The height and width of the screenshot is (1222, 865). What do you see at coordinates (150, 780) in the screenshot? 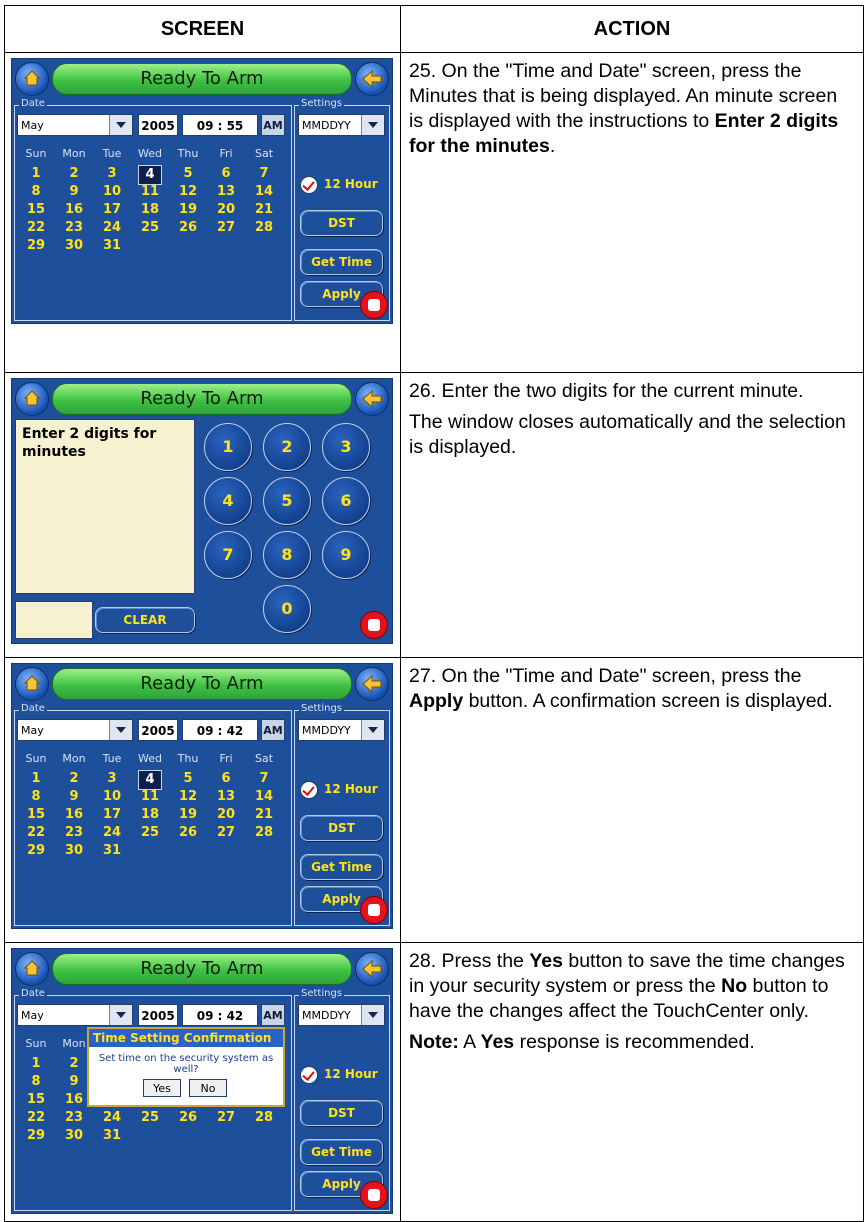
I see `calendar-day-selected: 4` at bounding box center [150, 780].